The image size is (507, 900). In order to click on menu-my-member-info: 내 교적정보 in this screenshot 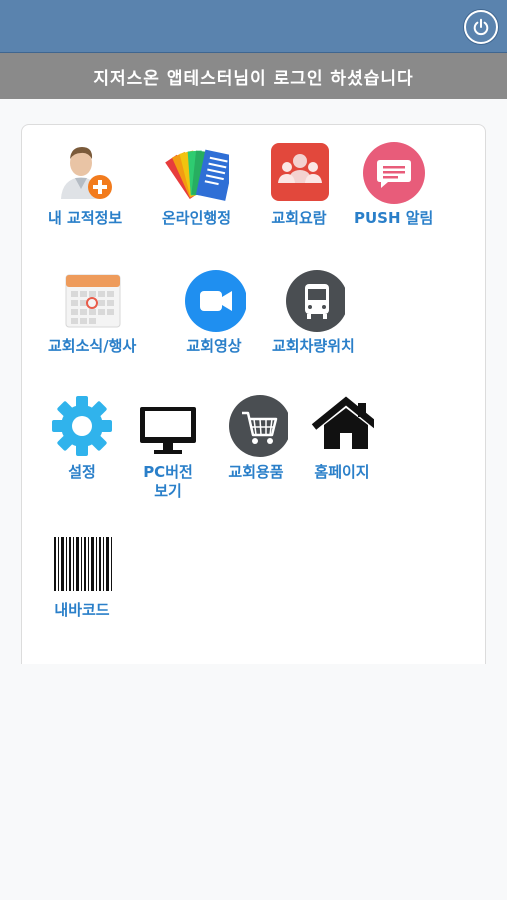, I will do `click(85, 184)`.